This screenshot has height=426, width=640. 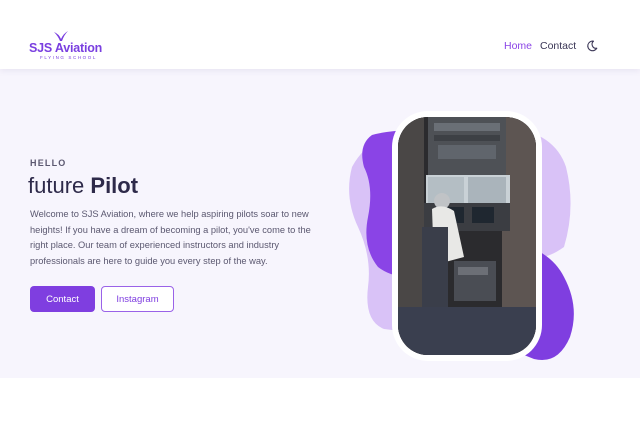 What do you see at coordinates (518, 46) in the screenshot?
I see `nav-home-link: Home` at bounding box center [518, 46].